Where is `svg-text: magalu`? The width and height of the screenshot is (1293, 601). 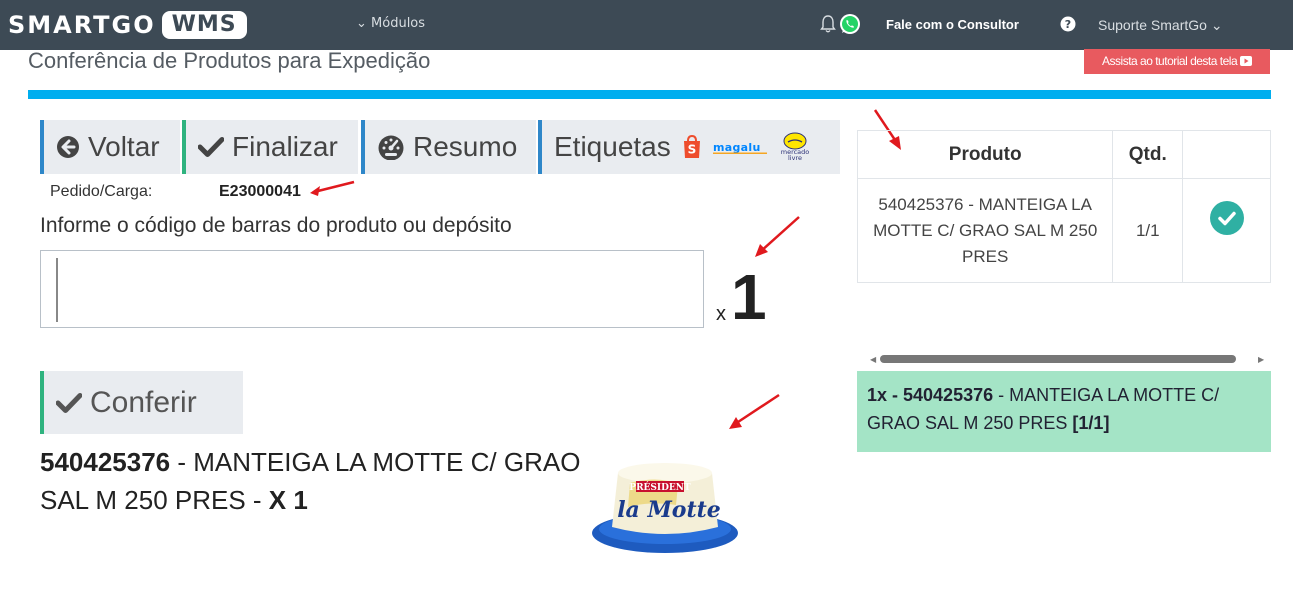 svg-text: magalu is located at coordinates (737, 147).